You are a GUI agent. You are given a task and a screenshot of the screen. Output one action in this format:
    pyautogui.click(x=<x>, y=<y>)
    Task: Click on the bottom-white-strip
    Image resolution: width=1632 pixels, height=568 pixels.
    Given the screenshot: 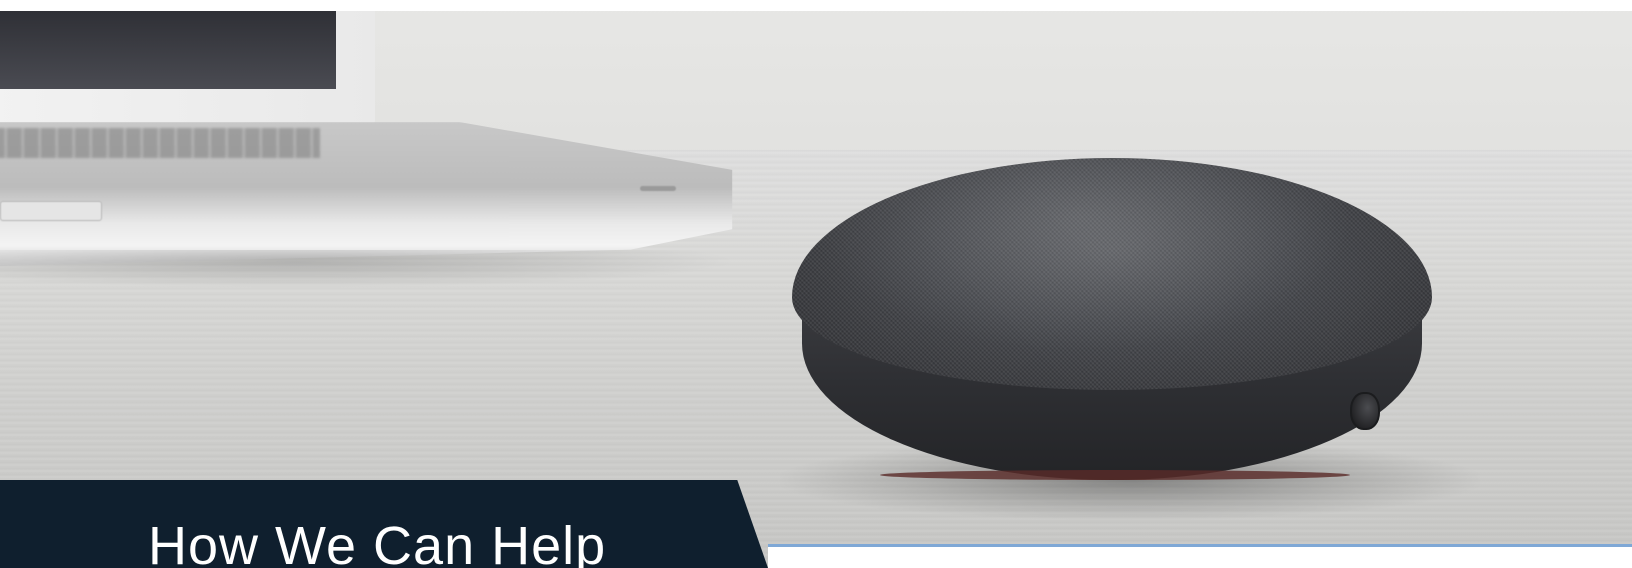 What is the action you would take?
    pyautogui.click(x=1200, y=557)
    